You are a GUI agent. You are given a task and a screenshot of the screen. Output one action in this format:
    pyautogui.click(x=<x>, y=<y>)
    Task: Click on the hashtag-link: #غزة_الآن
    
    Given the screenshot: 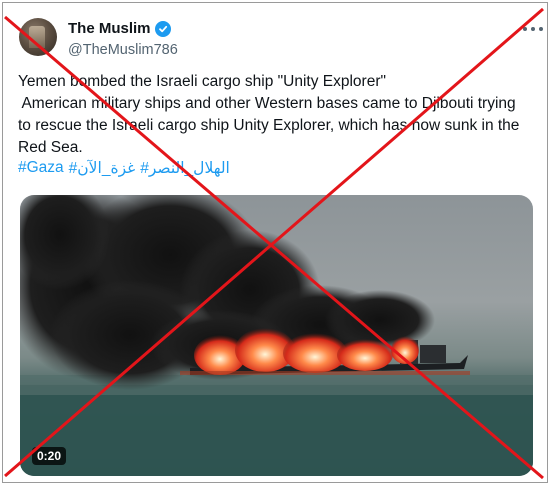 What is the action you would take?
    pyautogui.click(x=102, y=168)
    